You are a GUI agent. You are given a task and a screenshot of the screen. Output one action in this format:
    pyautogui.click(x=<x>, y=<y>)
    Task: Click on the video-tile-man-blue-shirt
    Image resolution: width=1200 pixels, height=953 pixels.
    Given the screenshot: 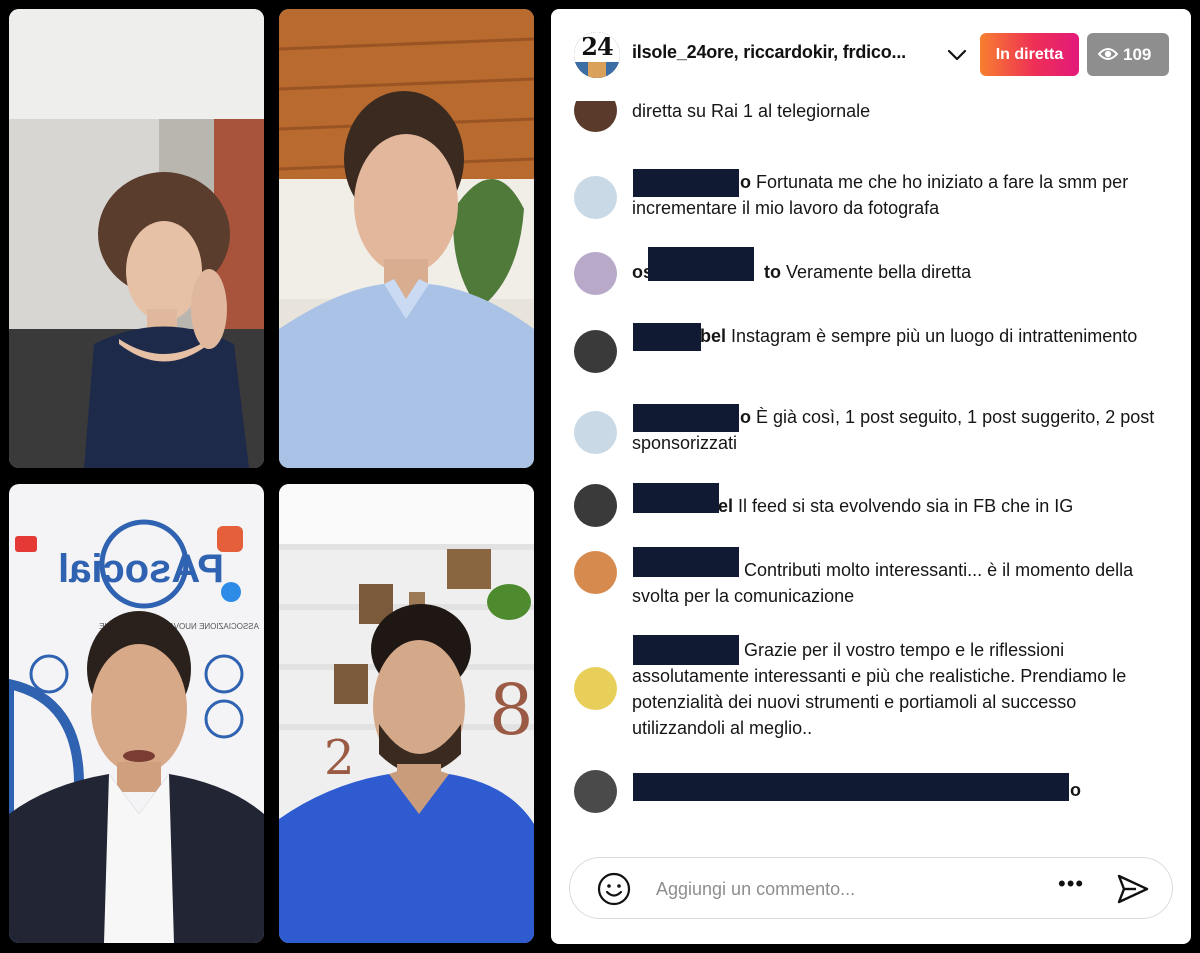 What is the action you would take?
    pyautogui.click(x=406, y=238)
    